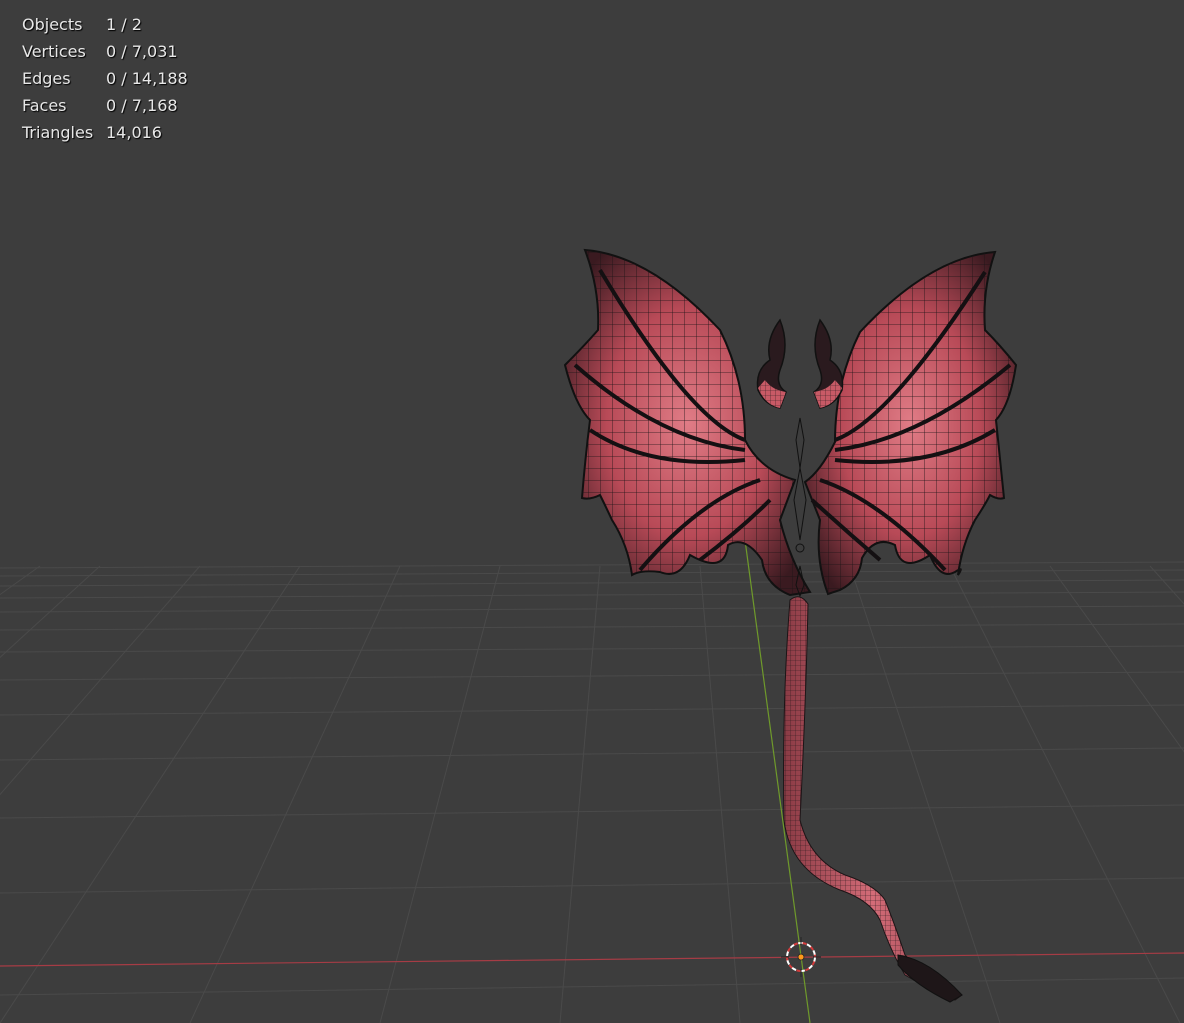  Describe the element at coordinates (873, 799) in the screenshot. I see `tail` at that location.